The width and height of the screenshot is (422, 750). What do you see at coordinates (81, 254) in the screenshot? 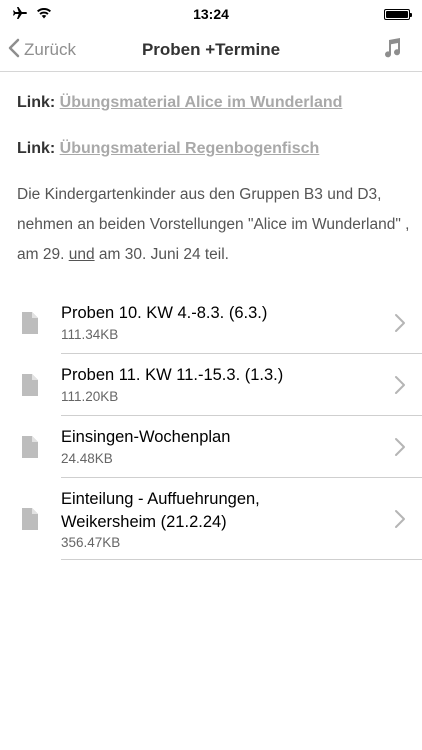
I see `description-underlined: und` at bounding box center [81, 254].